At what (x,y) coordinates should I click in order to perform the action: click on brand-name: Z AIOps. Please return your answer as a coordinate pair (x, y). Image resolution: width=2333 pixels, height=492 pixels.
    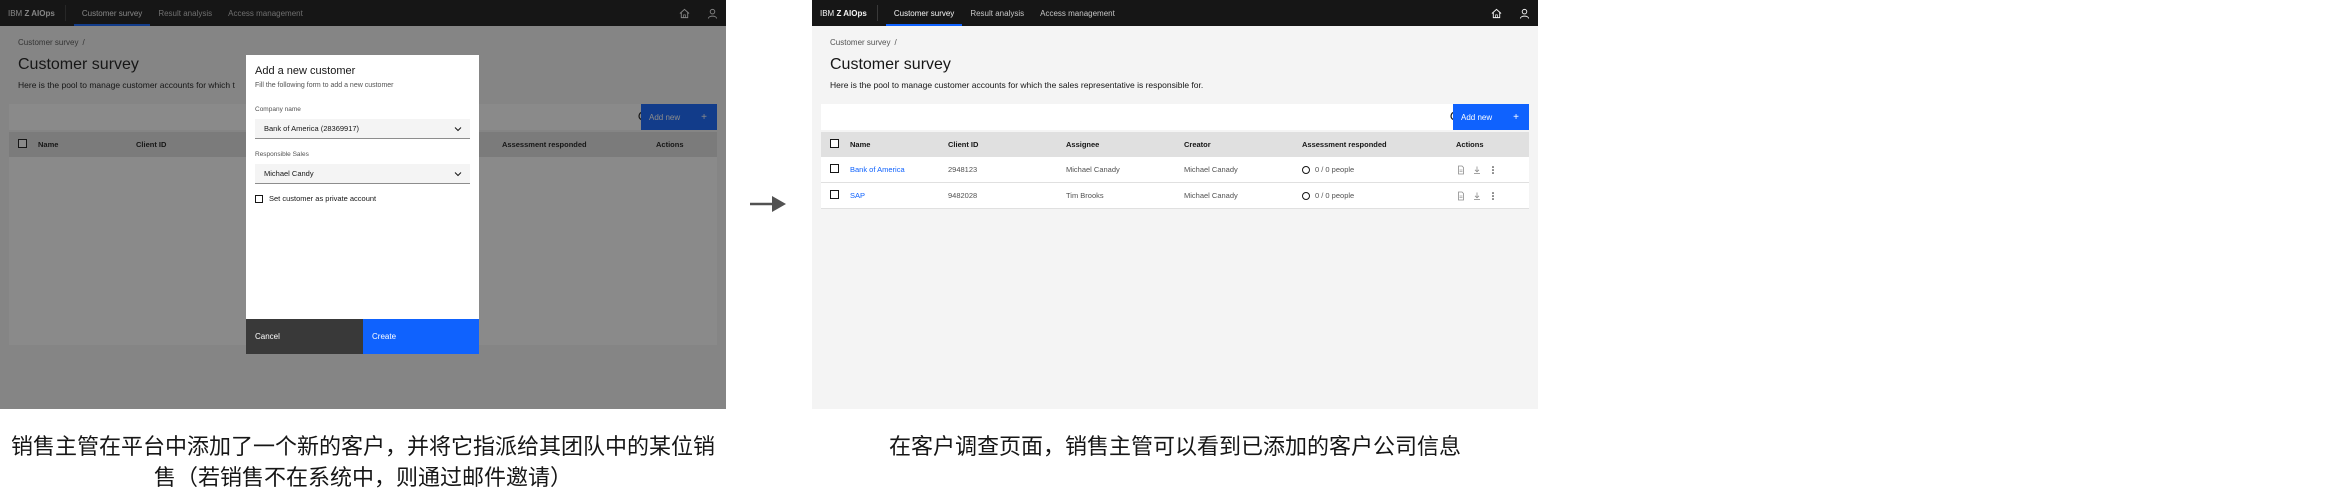
    Looking at the image, I should click on (851, 13).